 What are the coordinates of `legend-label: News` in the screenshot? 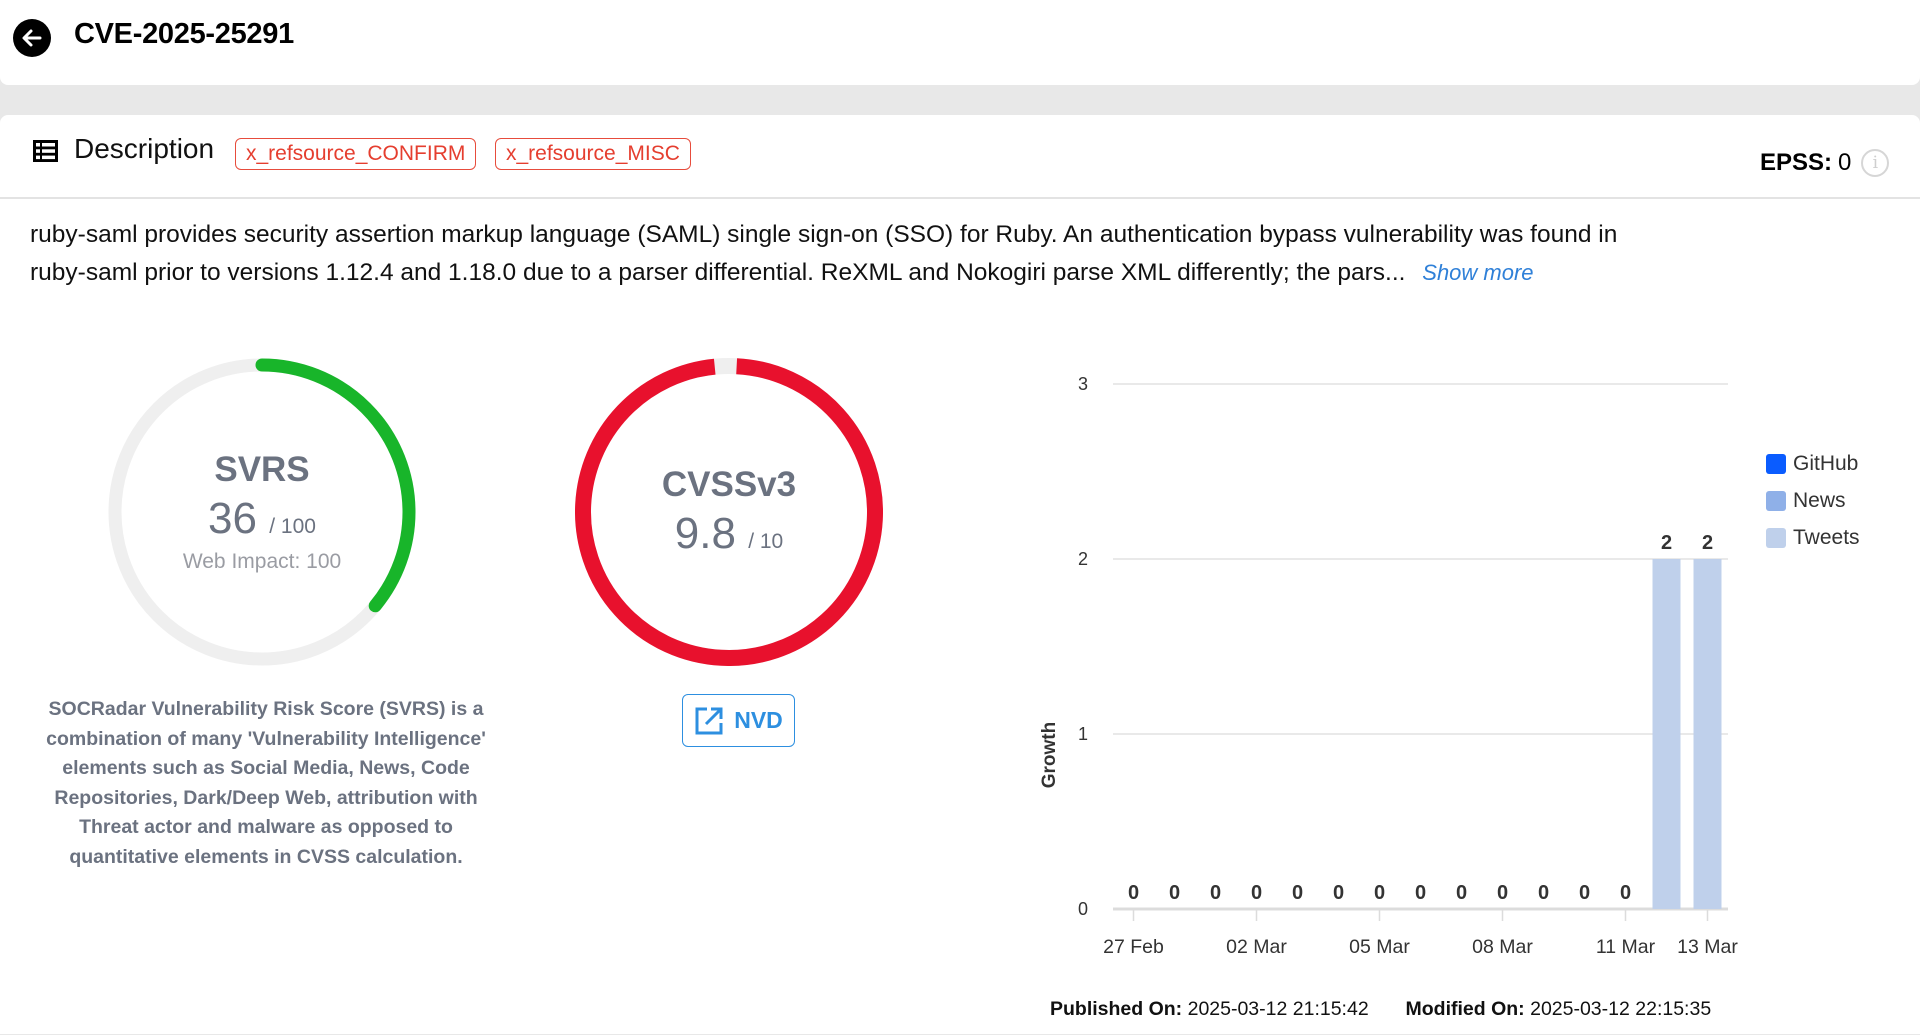 It's located at (1819, 500).